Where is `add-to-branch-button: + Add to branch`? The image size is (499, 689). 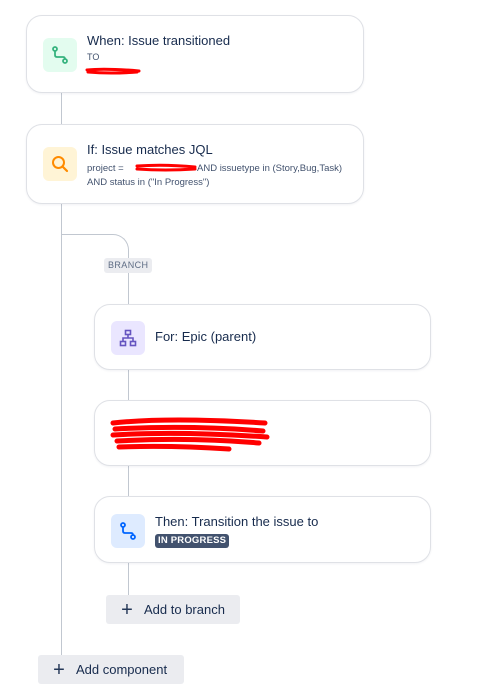 add-to-branch-button: + Add to branch is located at coordinates (173, 609).